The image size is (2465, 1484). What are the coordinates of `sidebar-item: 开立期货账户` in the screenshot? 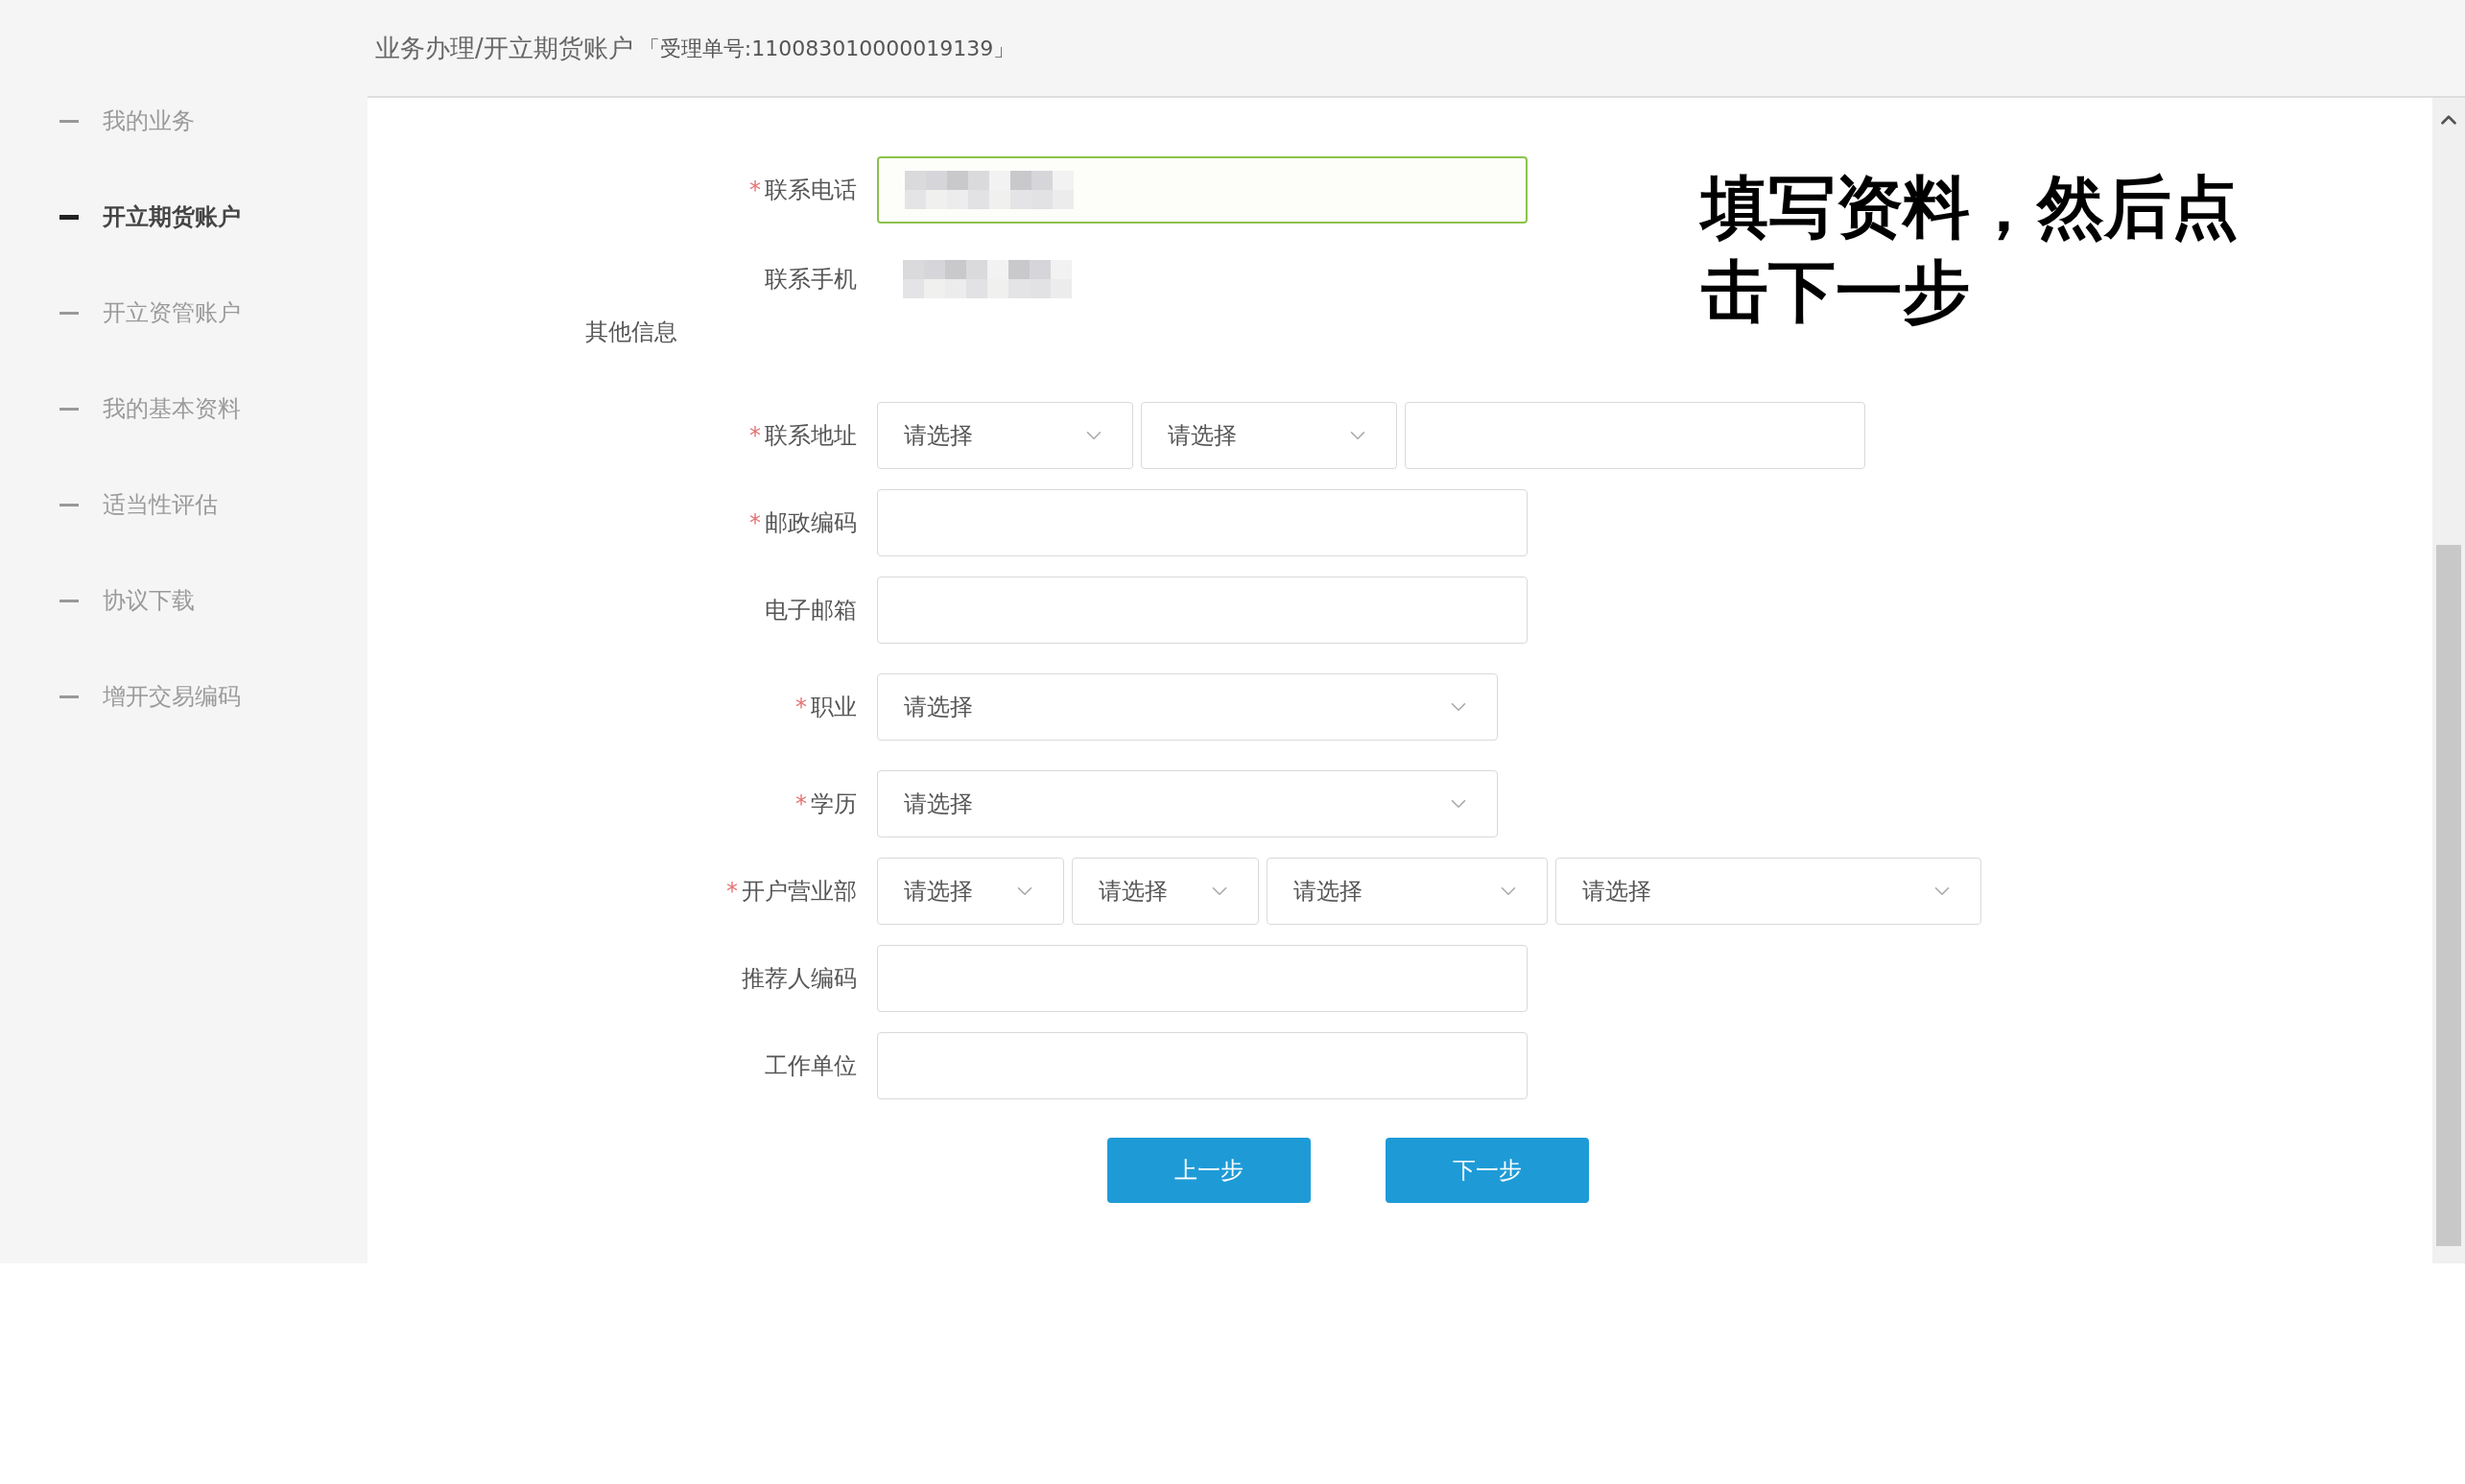 It's located at (184, 217).